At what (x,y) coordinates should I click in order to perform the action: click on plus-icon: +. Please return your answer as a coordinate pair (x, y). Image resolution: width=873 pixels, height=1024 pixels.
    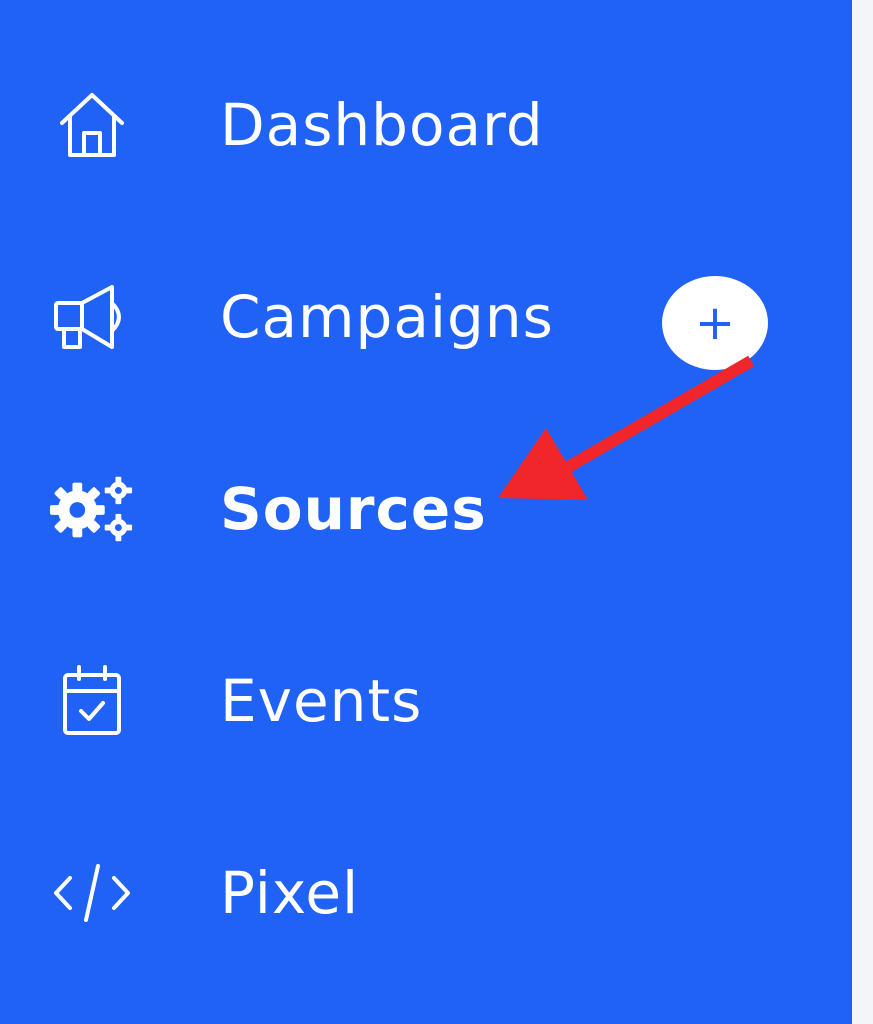
    Looking at the image, I should click on (715, 323).